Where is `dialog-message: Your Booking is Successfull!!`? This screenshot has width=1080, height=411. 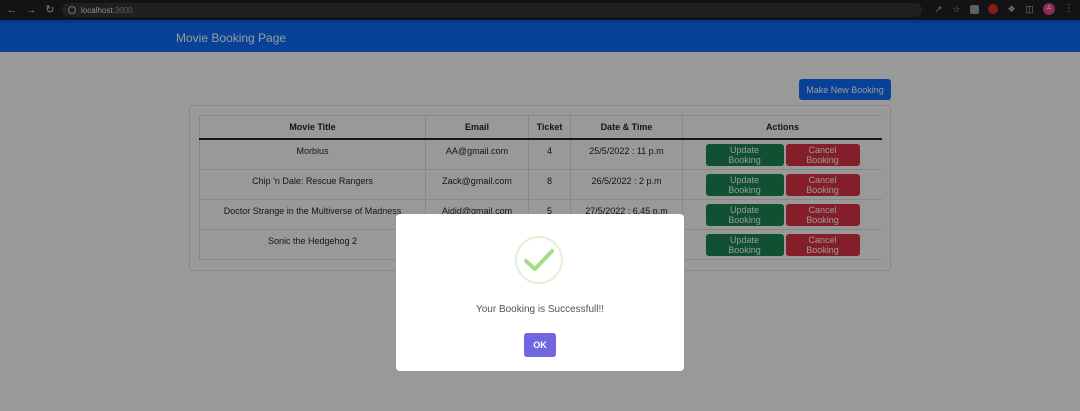 dialog-message: Your Booking is Successfull!! is located at coordinates (540, 309).